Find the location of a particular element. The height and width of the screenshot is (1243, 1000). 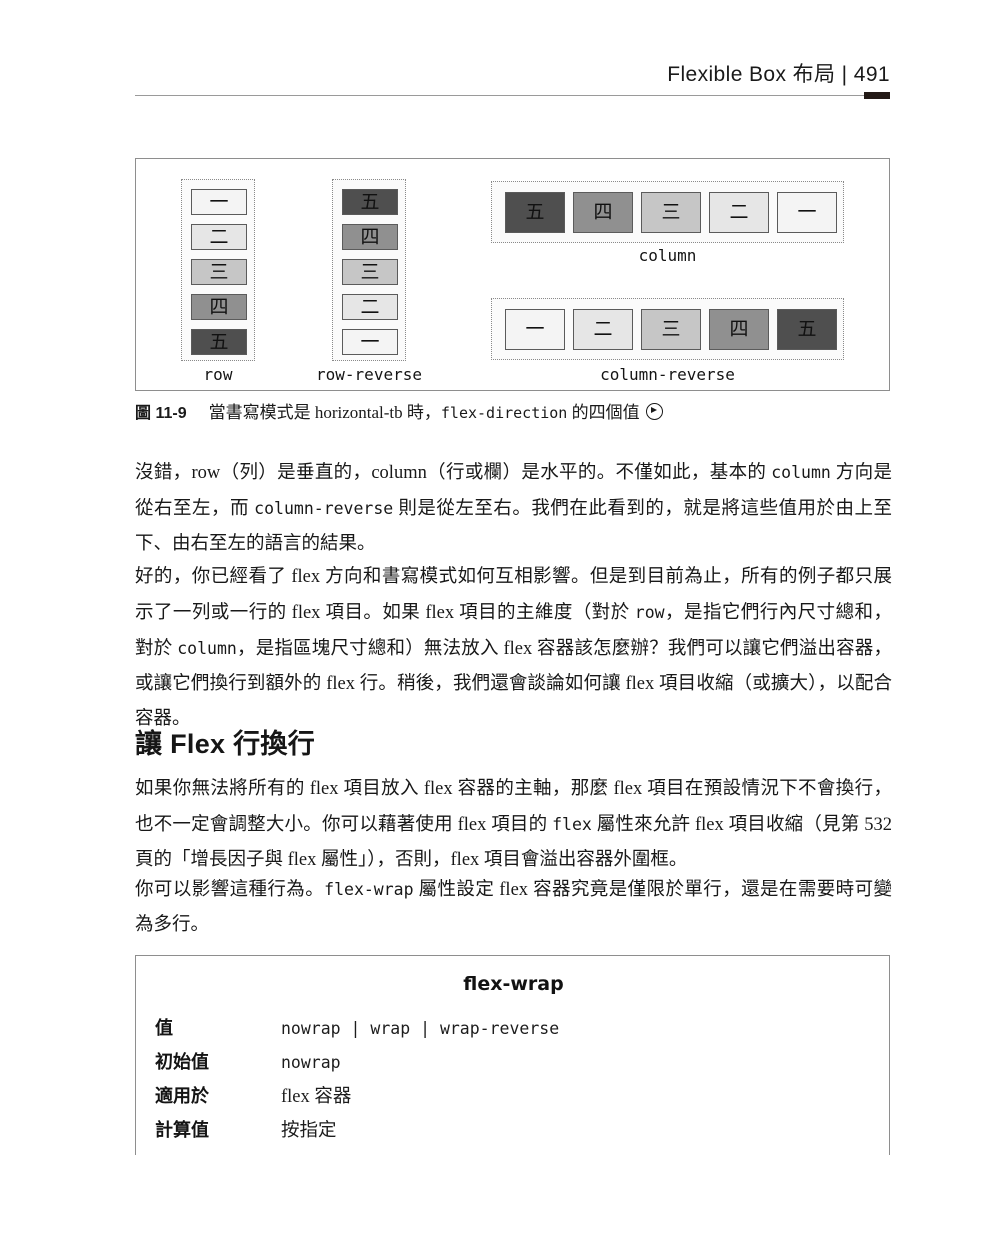

flex-container-column-reverse: 一 二 三 四 五 is located at coordinates (667, 329).